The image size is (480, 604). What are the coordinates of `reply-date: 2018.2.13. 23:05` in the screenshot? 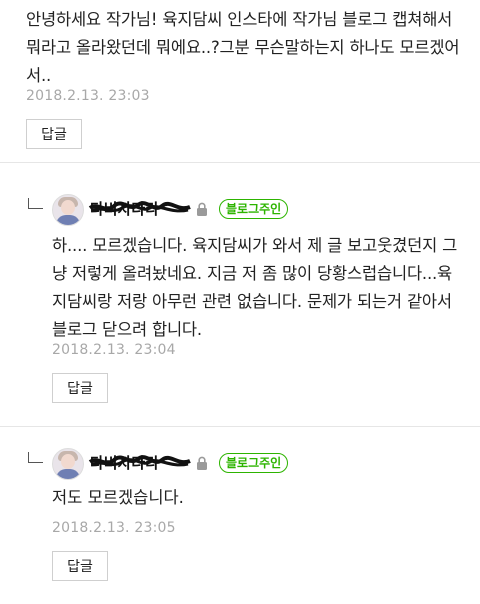 It's located at (114, 528).